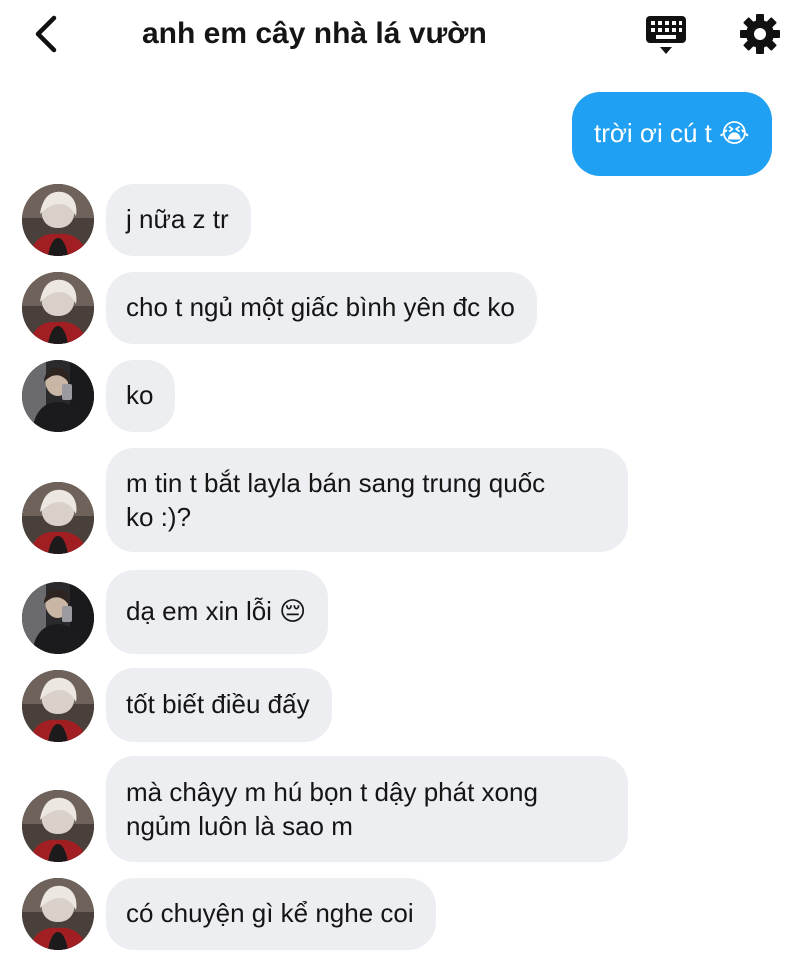  I want to click on message-text: có chuyện gì kể nghe coi, so click(270, 913).